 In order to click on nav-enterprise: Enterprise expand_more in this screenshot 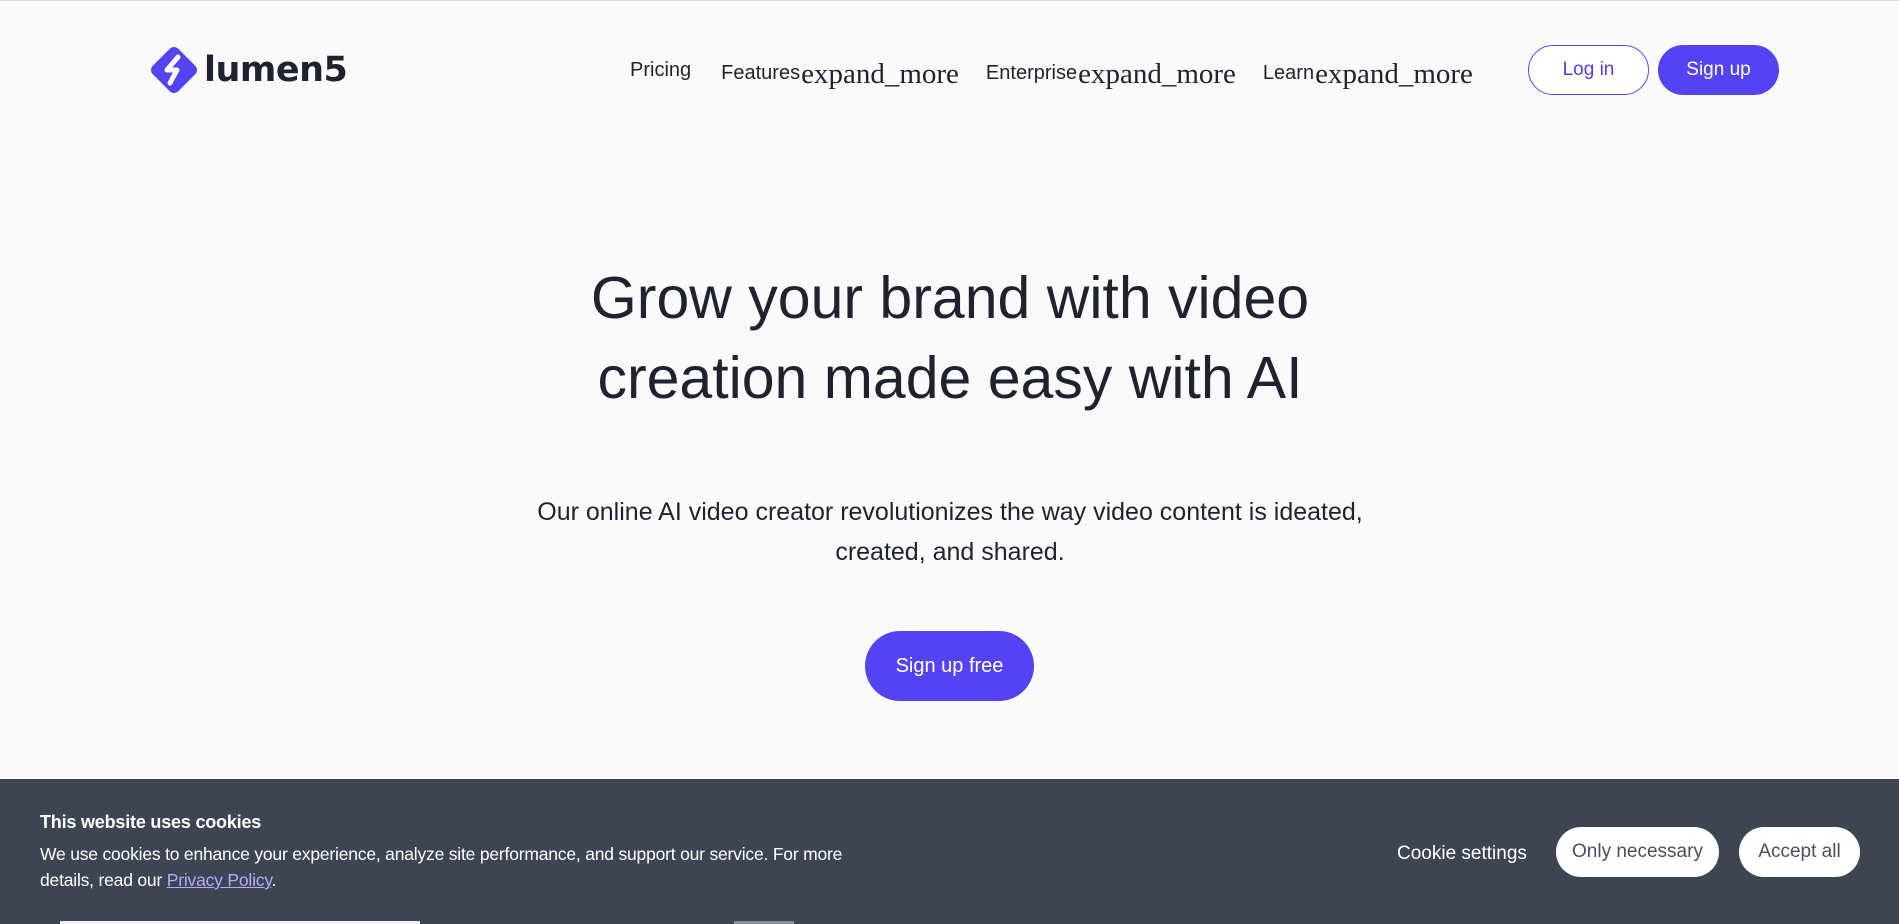, I will do `click(1110, 72)`.